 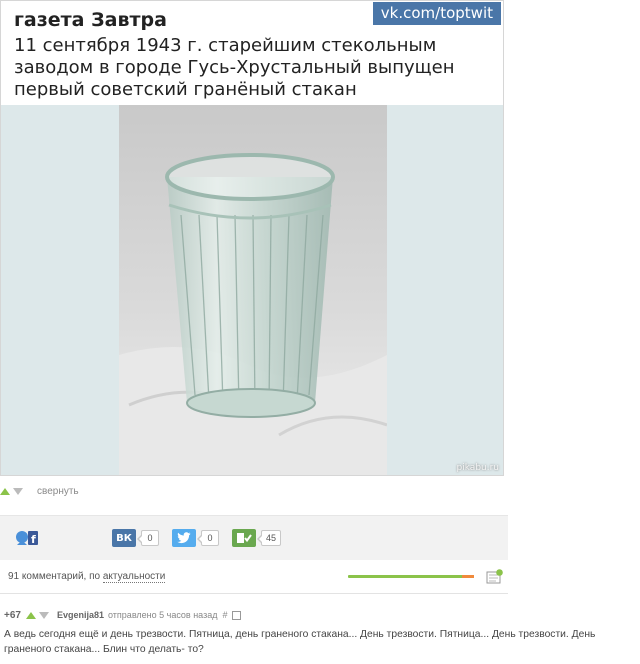 I want to click on comment-save-icon, so click(x=237, y=615).